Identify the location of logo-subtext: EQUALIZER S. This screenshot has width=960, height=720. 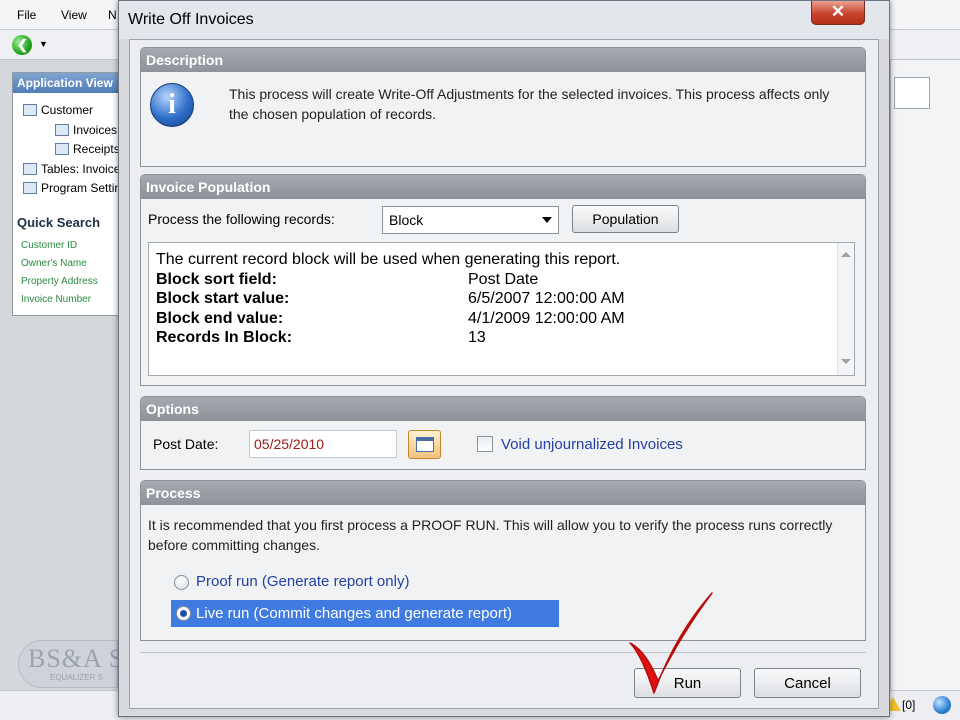
(76, 677).